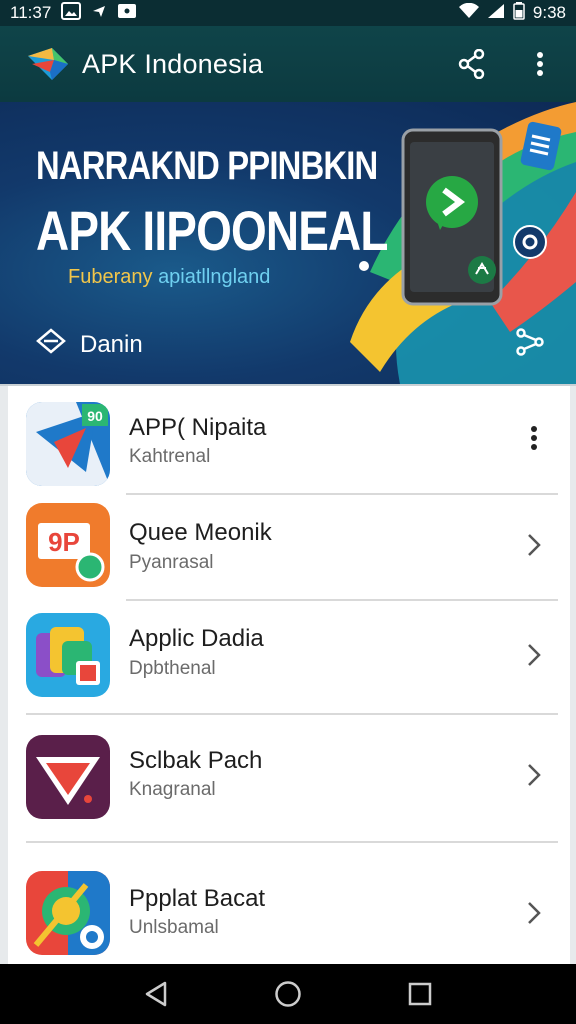  What do you see at coordinates (51, 344) in the screenshot?
I see `diamond-icon` at bounding box center [51, 344].